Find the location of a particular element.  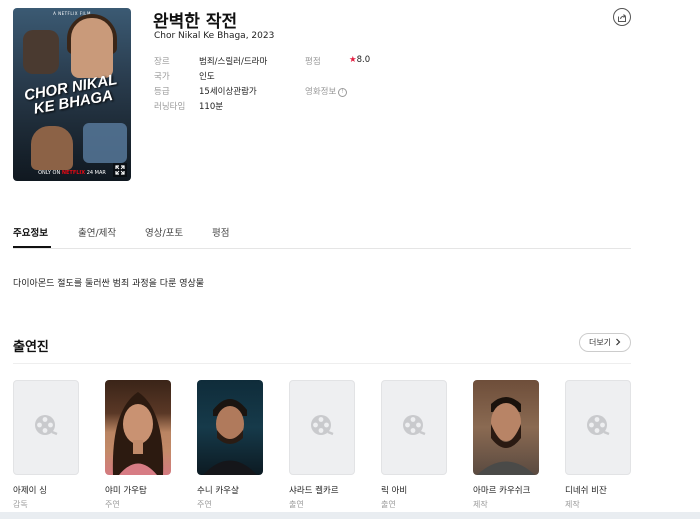

cast-card: 수니 카우샬 주연 is located at coordinates (230, 445).